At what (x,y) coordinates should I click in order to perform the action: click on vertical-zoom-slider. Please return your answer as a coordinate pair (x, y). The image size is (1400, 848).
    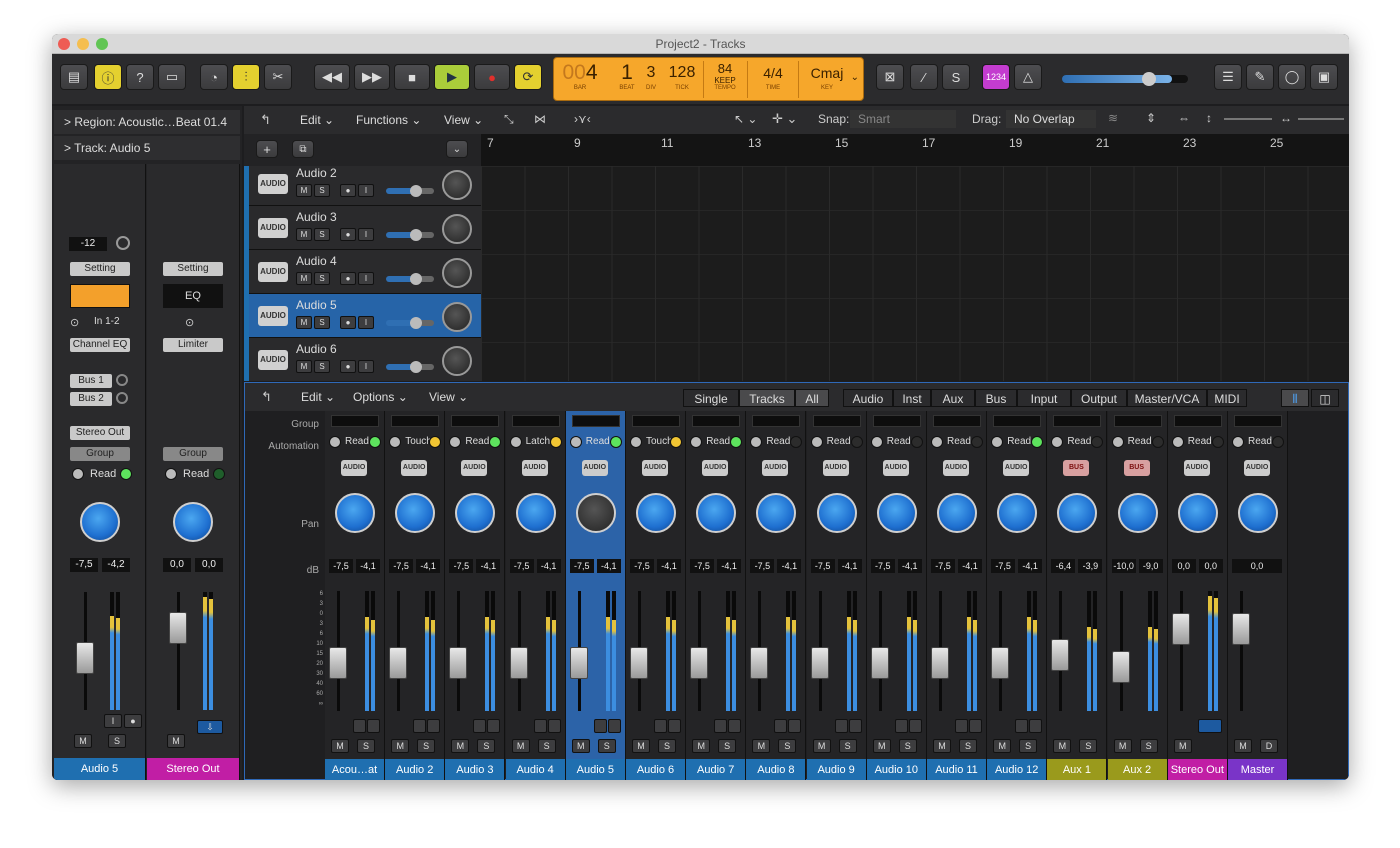
    Looking at the image, I should click on (1248, 119).